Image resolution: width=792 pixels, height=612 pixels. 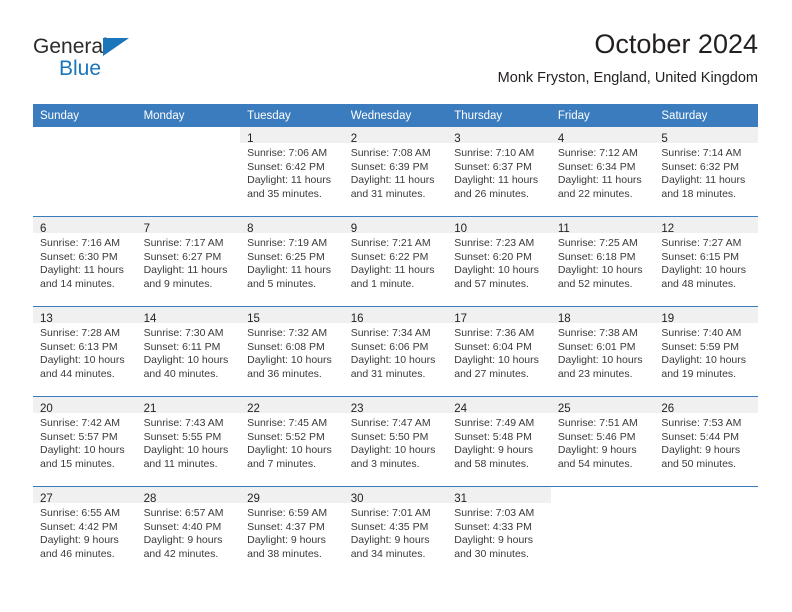 I want to click on daylight-text-line2: and 23 minutes., so click(x=595, y=373).